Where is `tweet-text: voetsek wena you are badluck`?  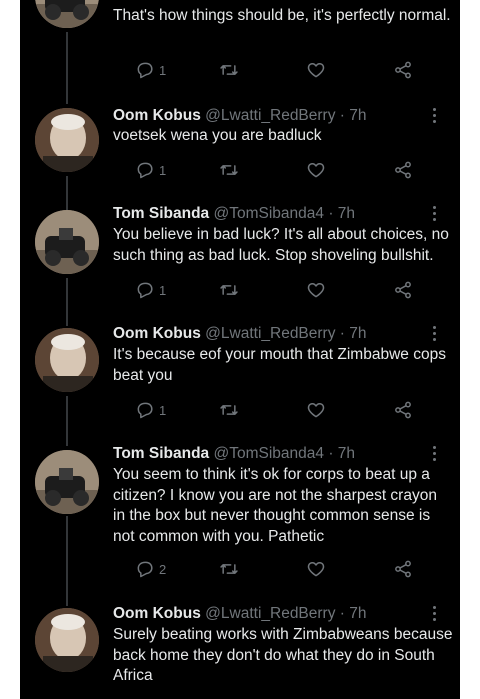
tweet-text: voetsek wena you are badluck is located at coordinates (217, 135).